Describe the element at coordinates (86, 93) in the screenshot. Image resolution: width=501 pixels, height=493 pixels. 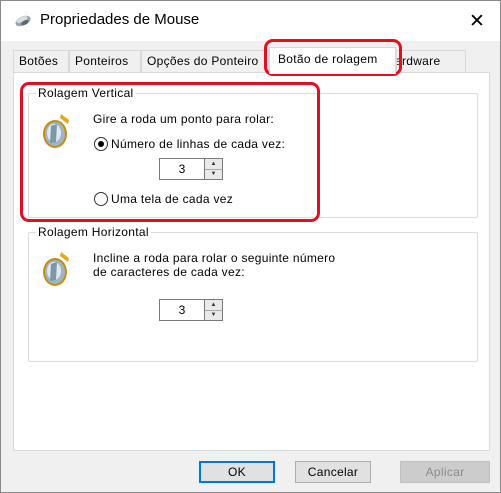
I see `vertical-scrolling-legend: Rolagem Vertical` at that location.